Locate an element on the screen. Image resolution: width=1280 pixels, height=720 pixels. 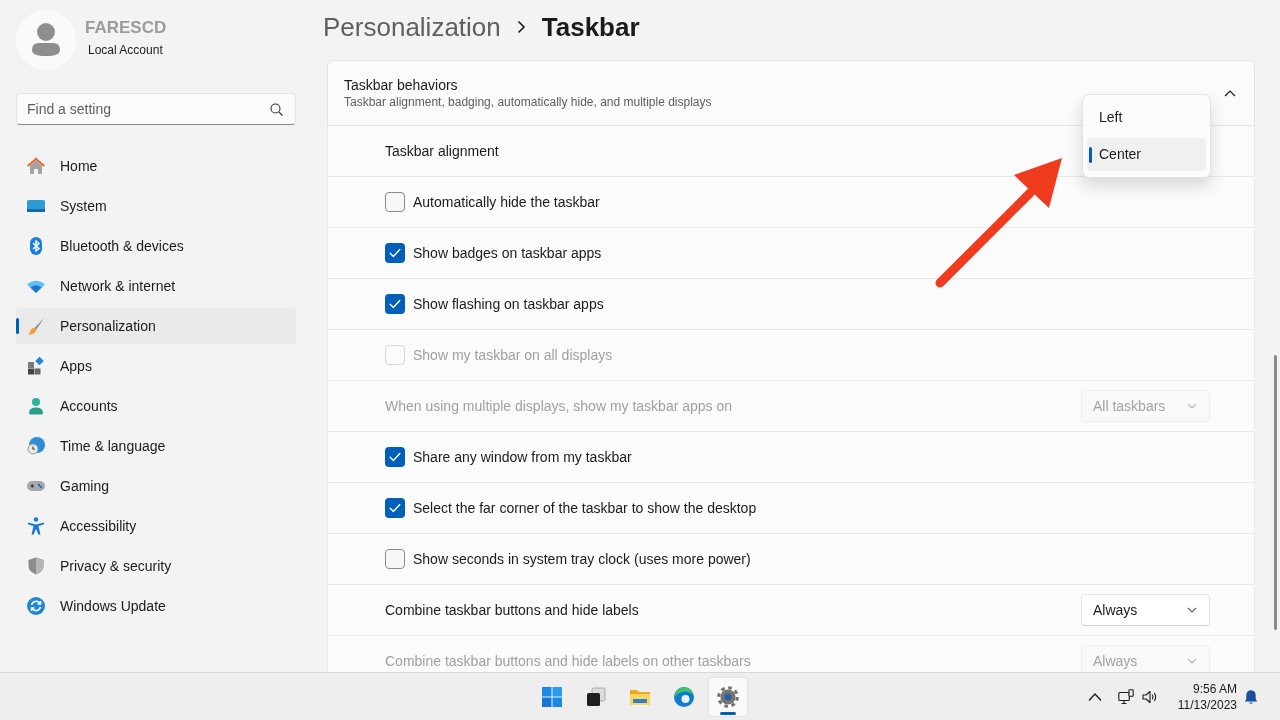
home-icon is located at coordinates (36, 166).